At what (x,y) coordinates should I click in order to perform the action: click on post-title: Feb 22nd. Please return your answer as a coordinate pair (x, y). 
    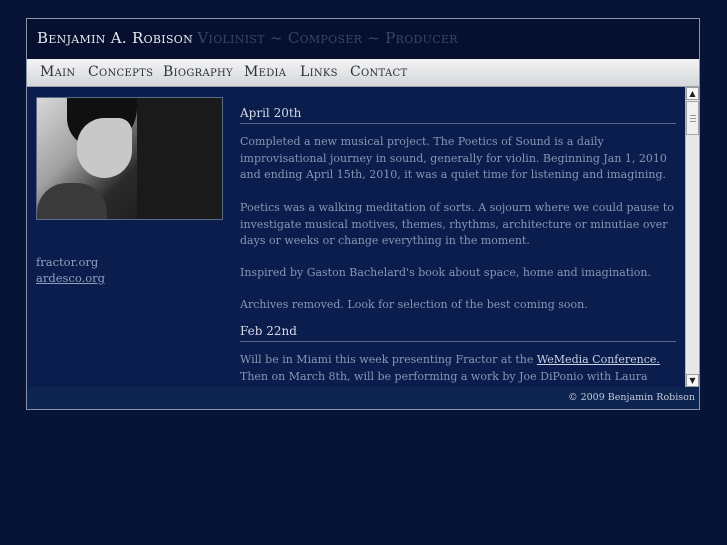
    Looking at the image, I should click on (458, 333).